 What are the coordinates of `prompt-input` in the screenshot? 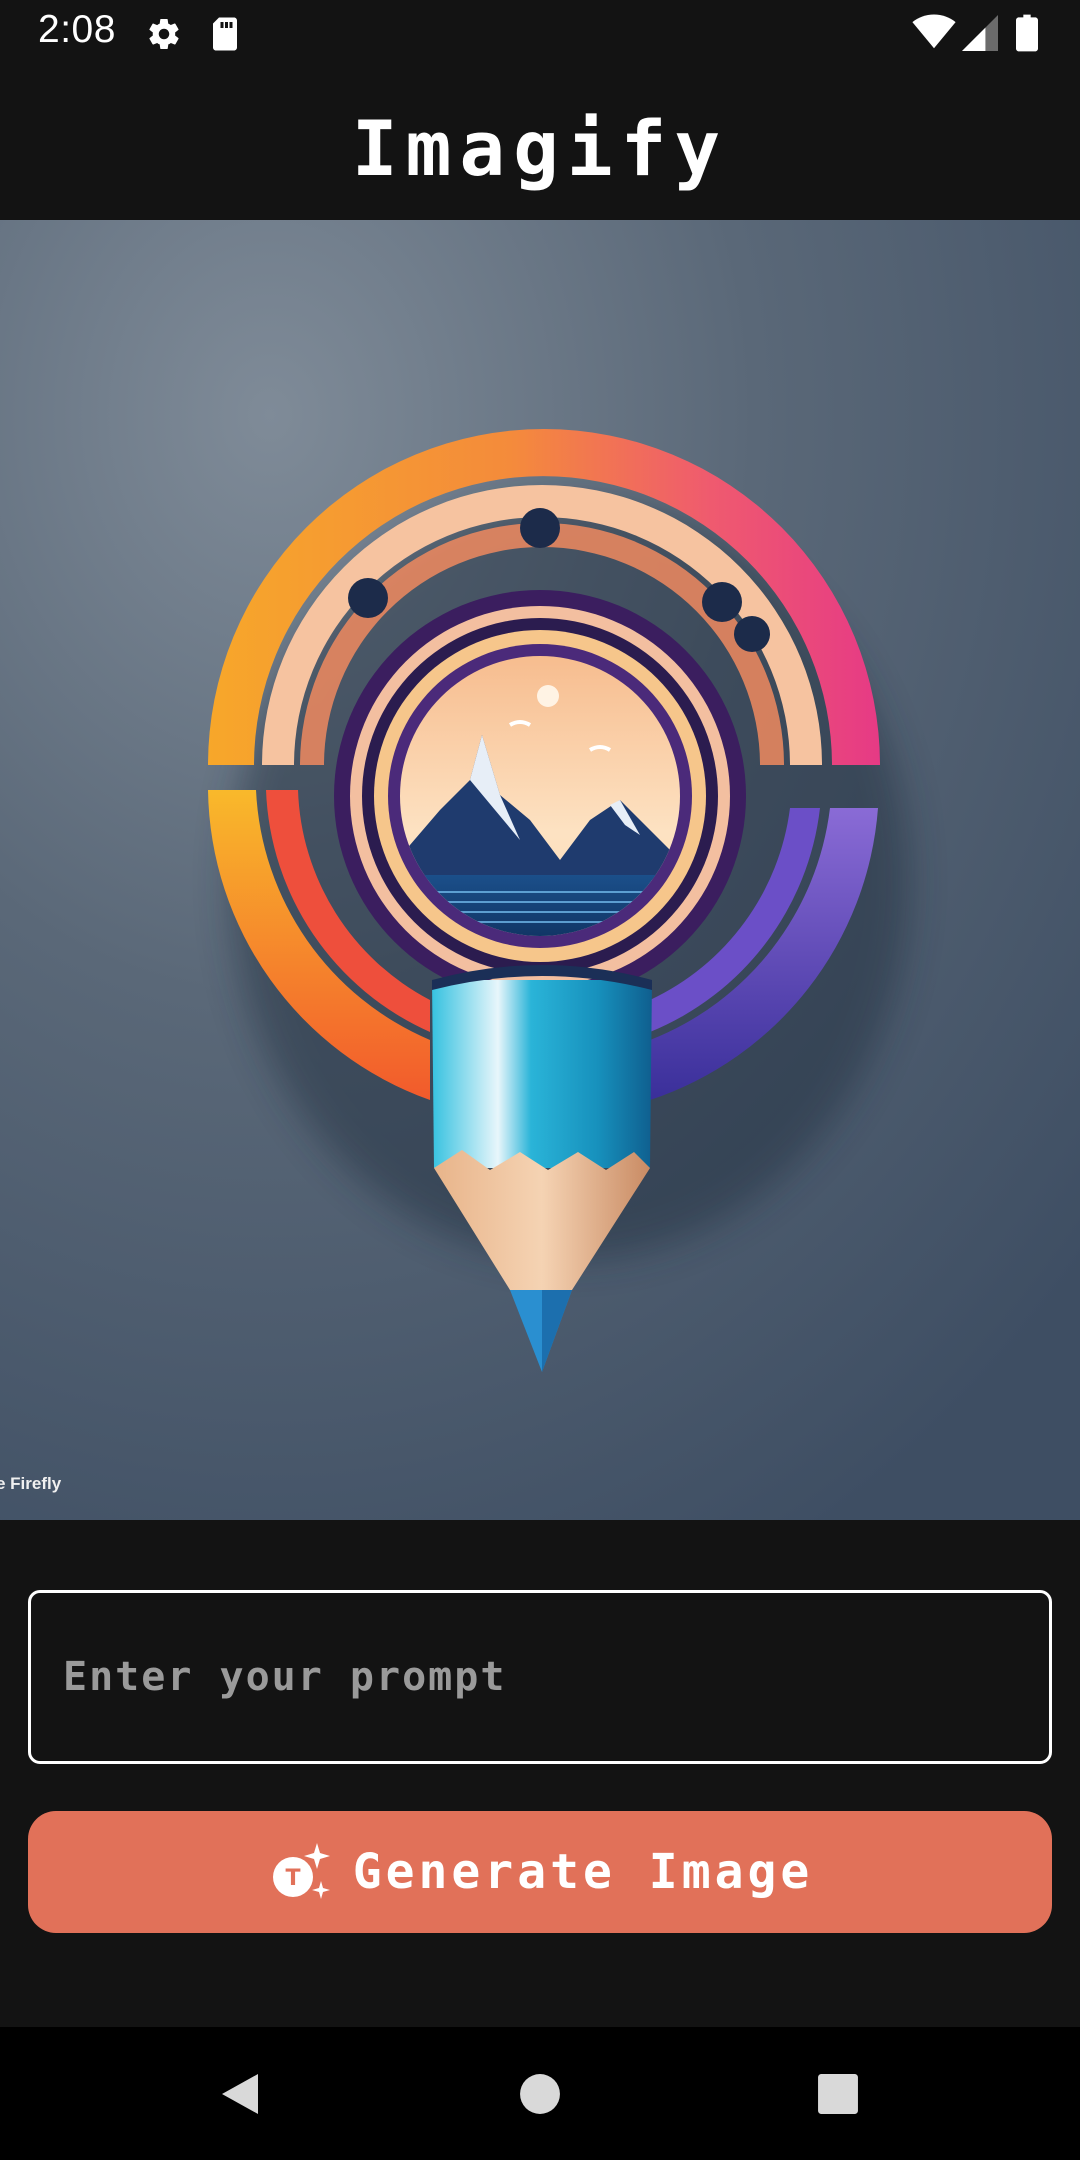 It's located at (555, 1677).